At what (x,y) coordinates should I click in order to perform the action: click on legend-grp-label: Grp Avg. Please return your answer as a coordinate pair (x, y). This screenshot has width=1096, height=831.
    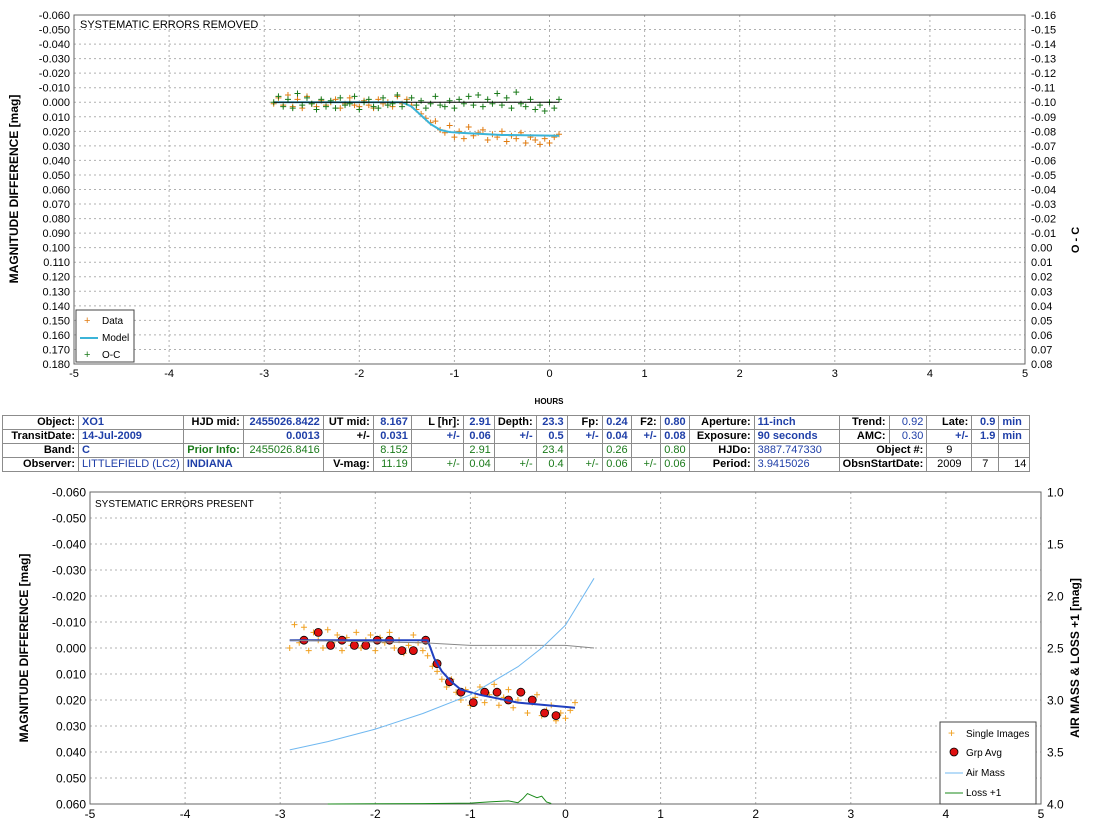
    Looking at the image, I should click on (984, 753).